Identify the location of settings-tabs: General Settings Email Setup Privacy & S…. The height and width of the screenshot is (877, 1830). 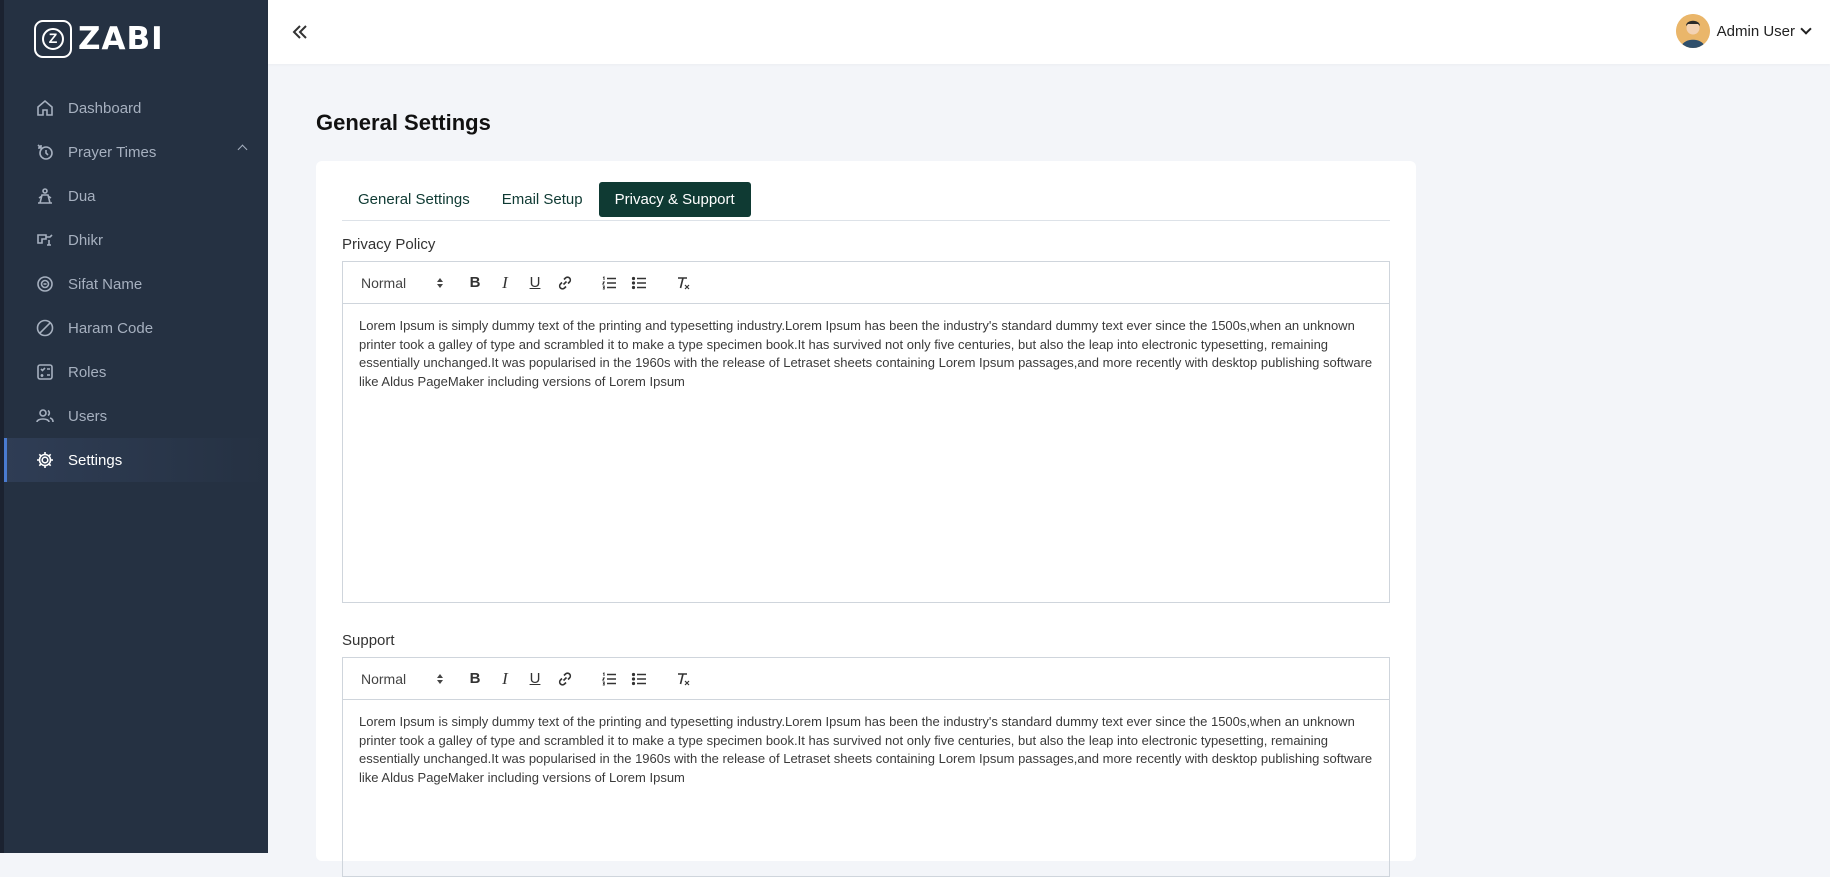
(866, 201).